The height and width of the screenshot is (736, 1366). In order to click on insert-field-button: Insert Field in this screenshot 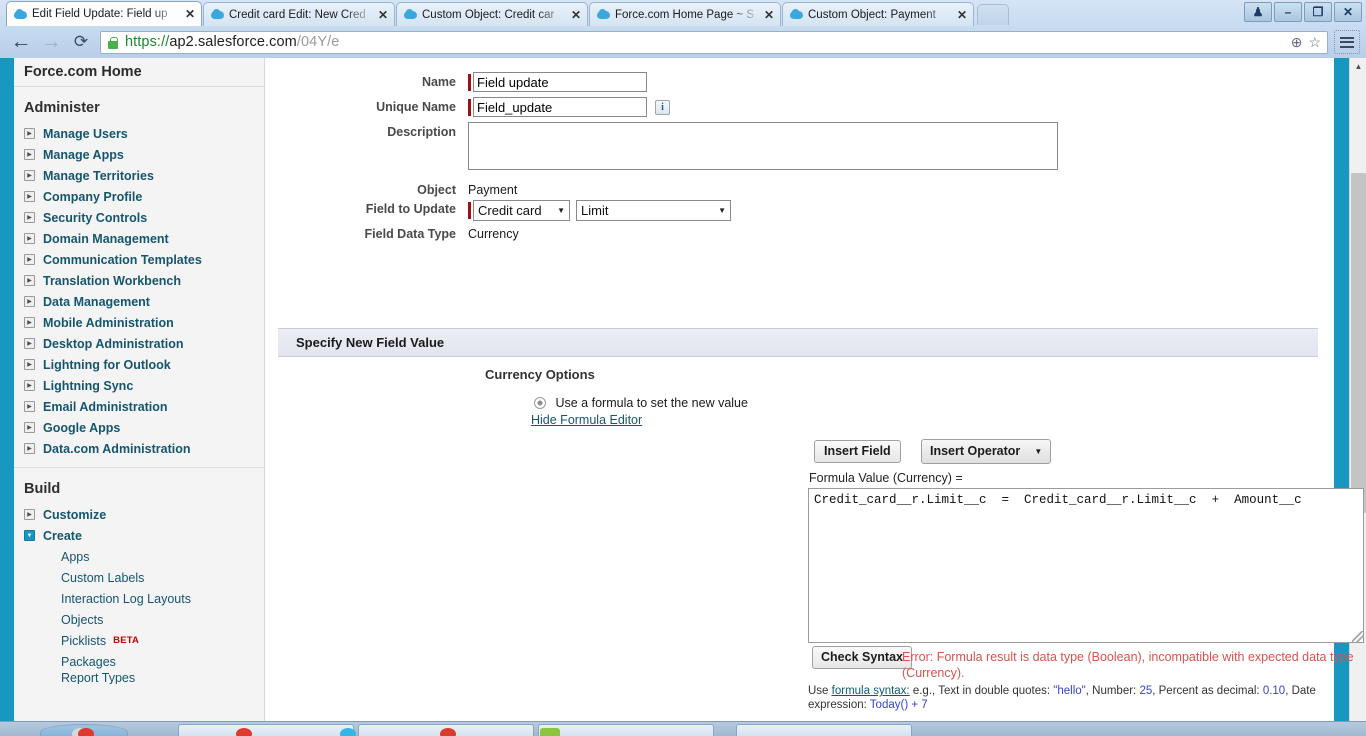, I will do `click(857, 451)`.